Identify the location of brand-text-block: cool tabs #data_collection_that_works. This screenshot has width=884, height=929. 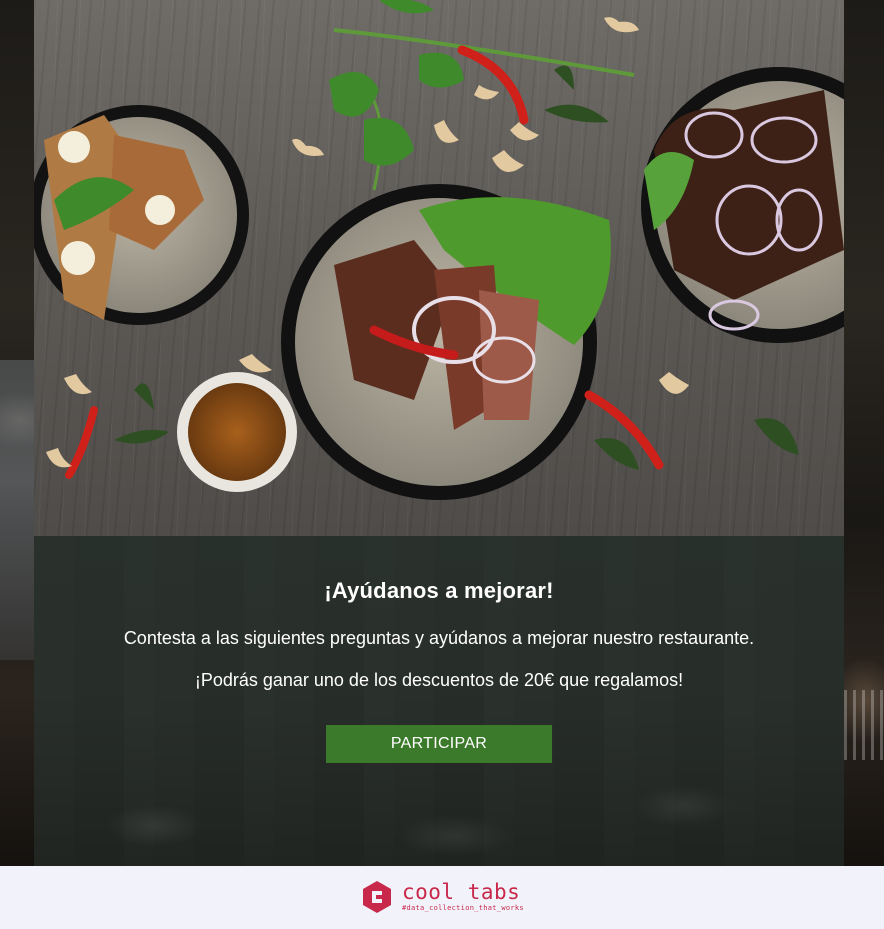
(463, 897).